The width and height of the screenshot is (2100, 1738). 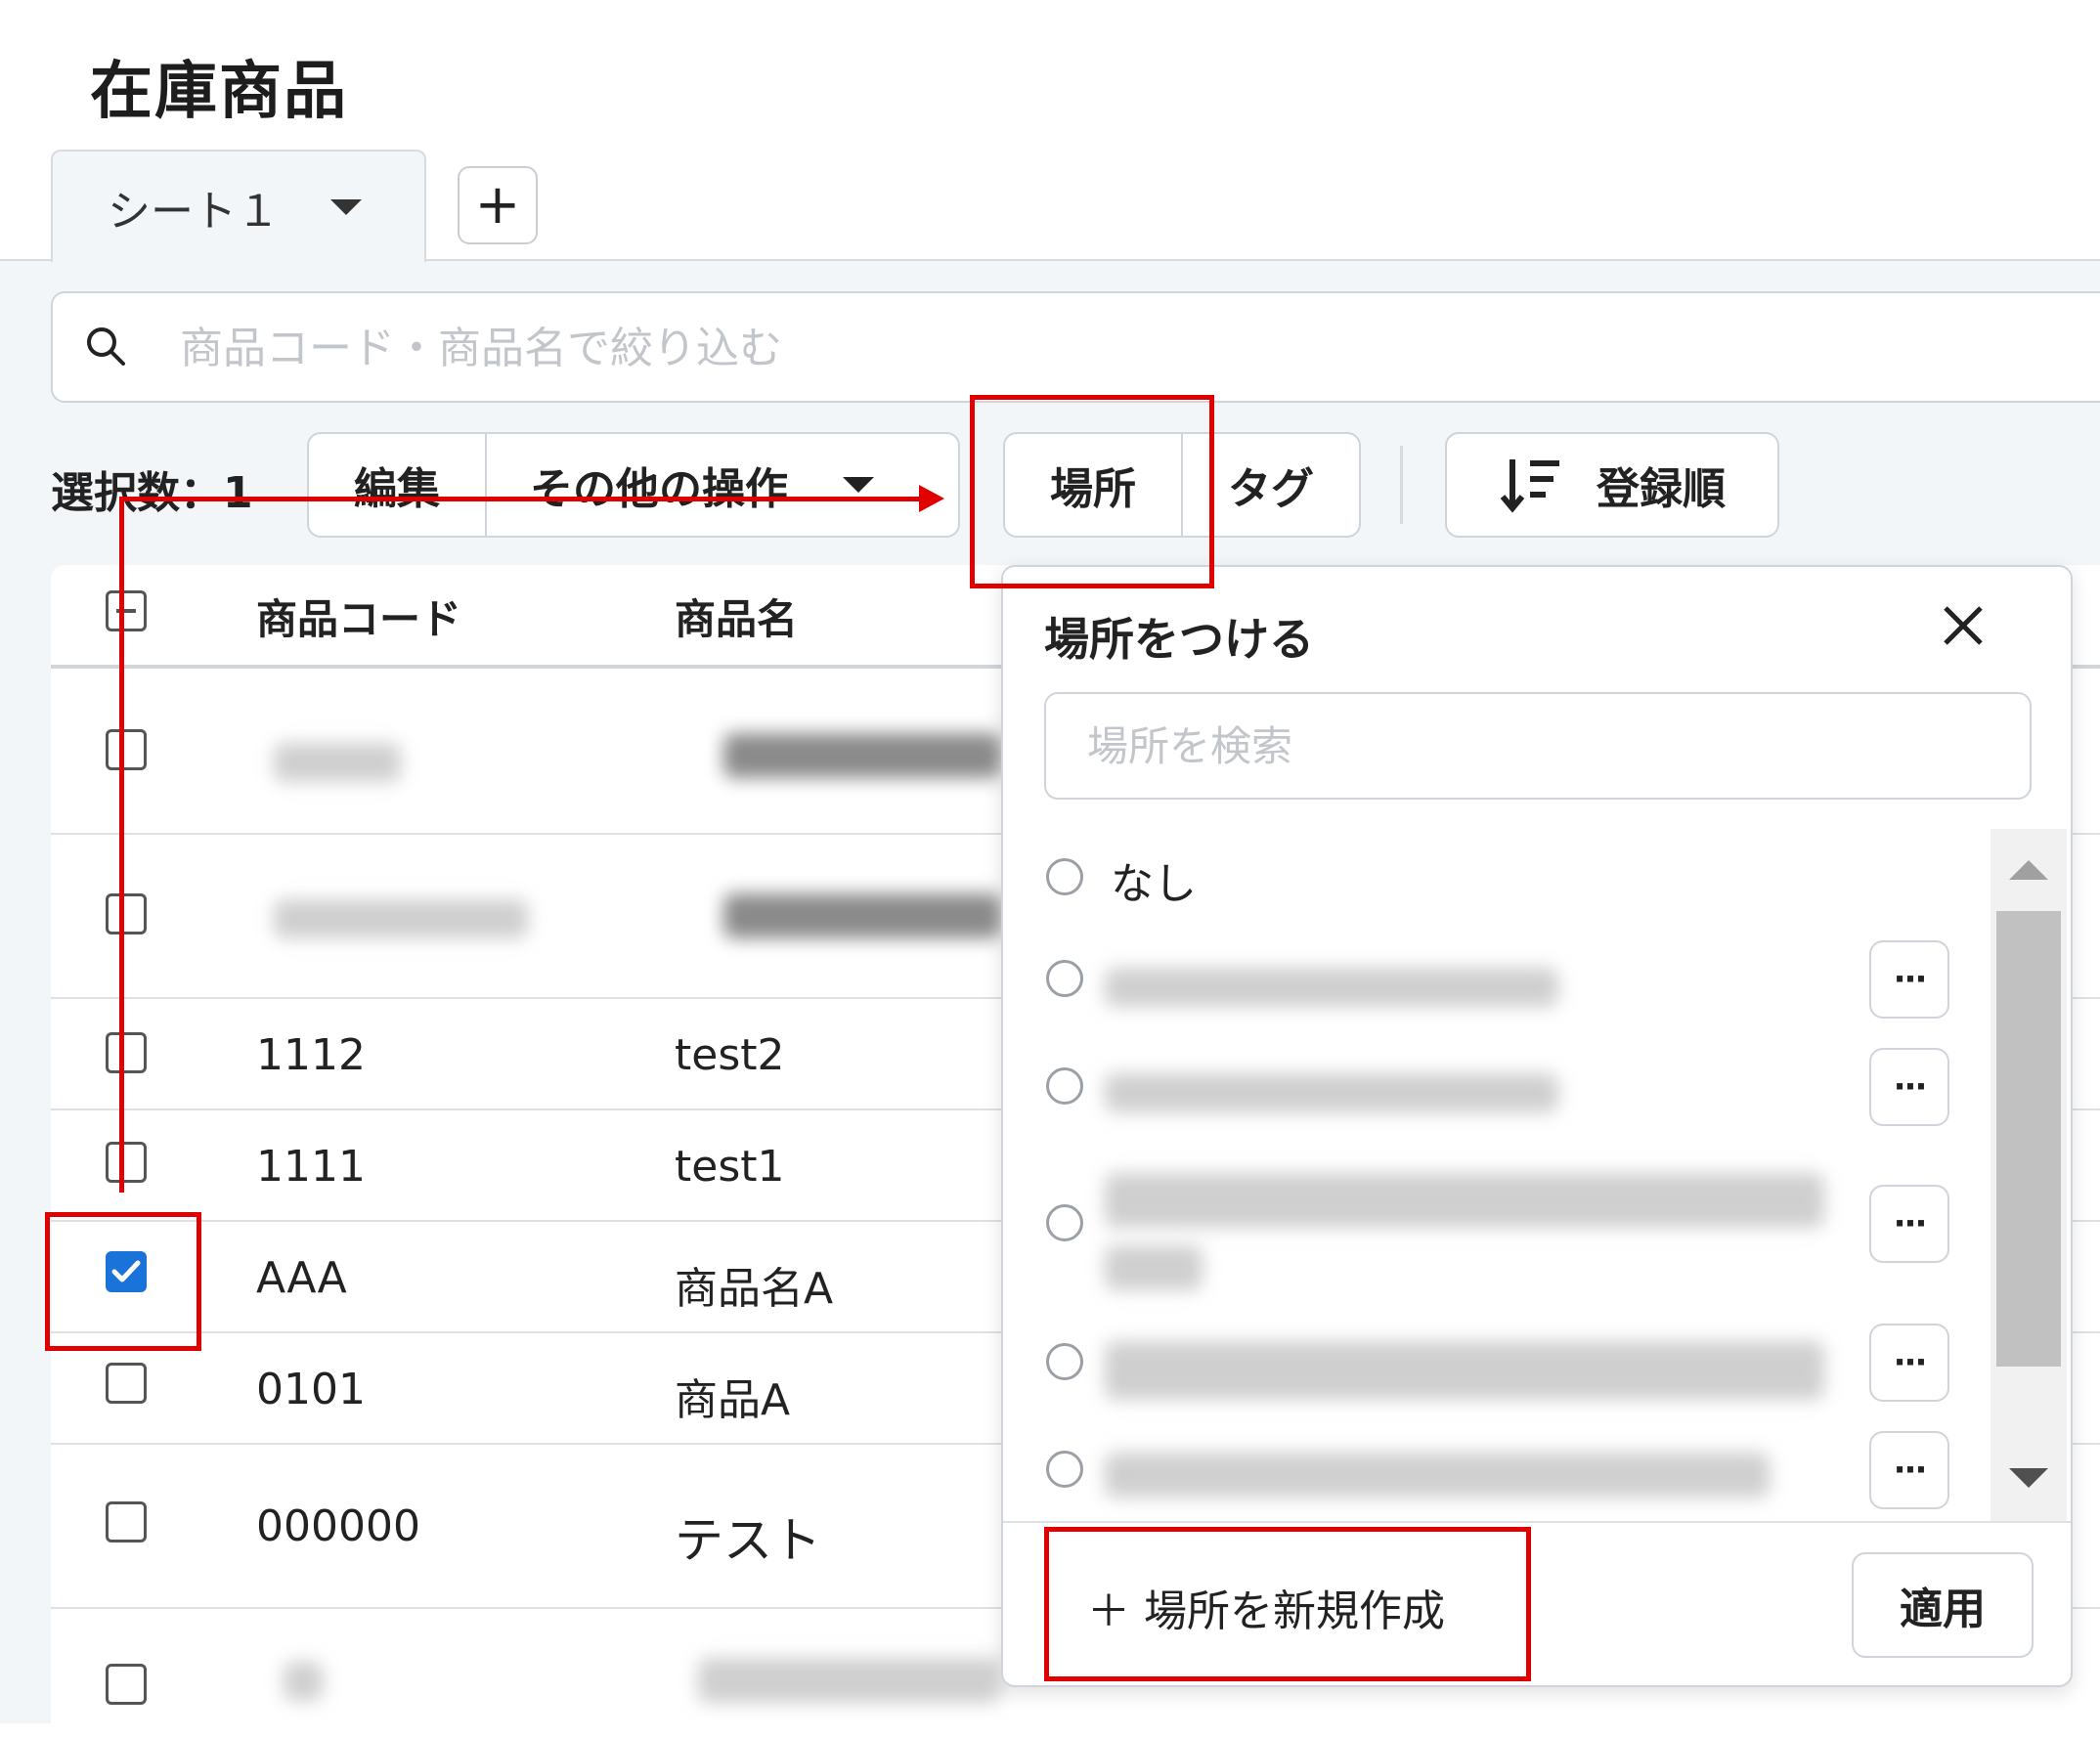 I want to click on close-icon, so click(x=1964, y=625).